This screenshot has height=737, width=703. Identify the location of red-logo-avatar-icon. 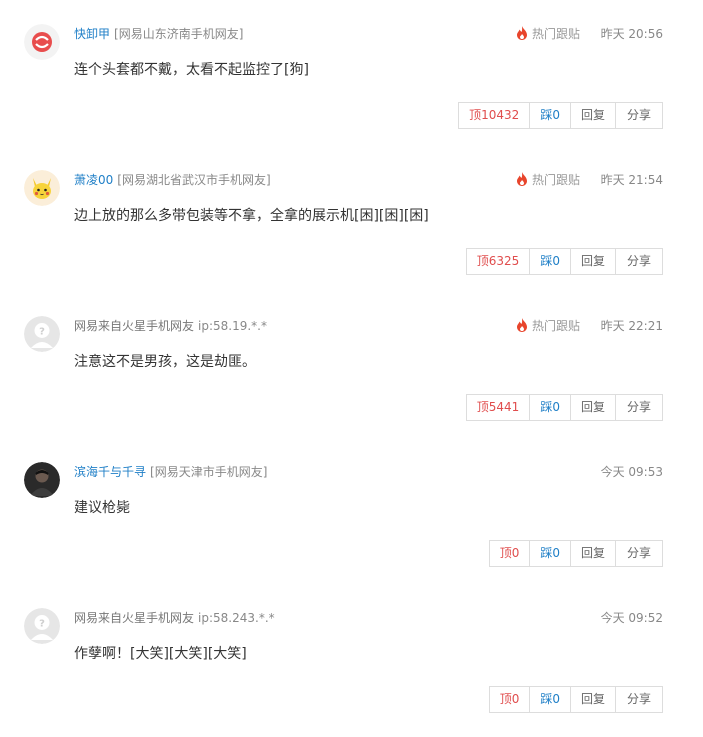
(42, 42).